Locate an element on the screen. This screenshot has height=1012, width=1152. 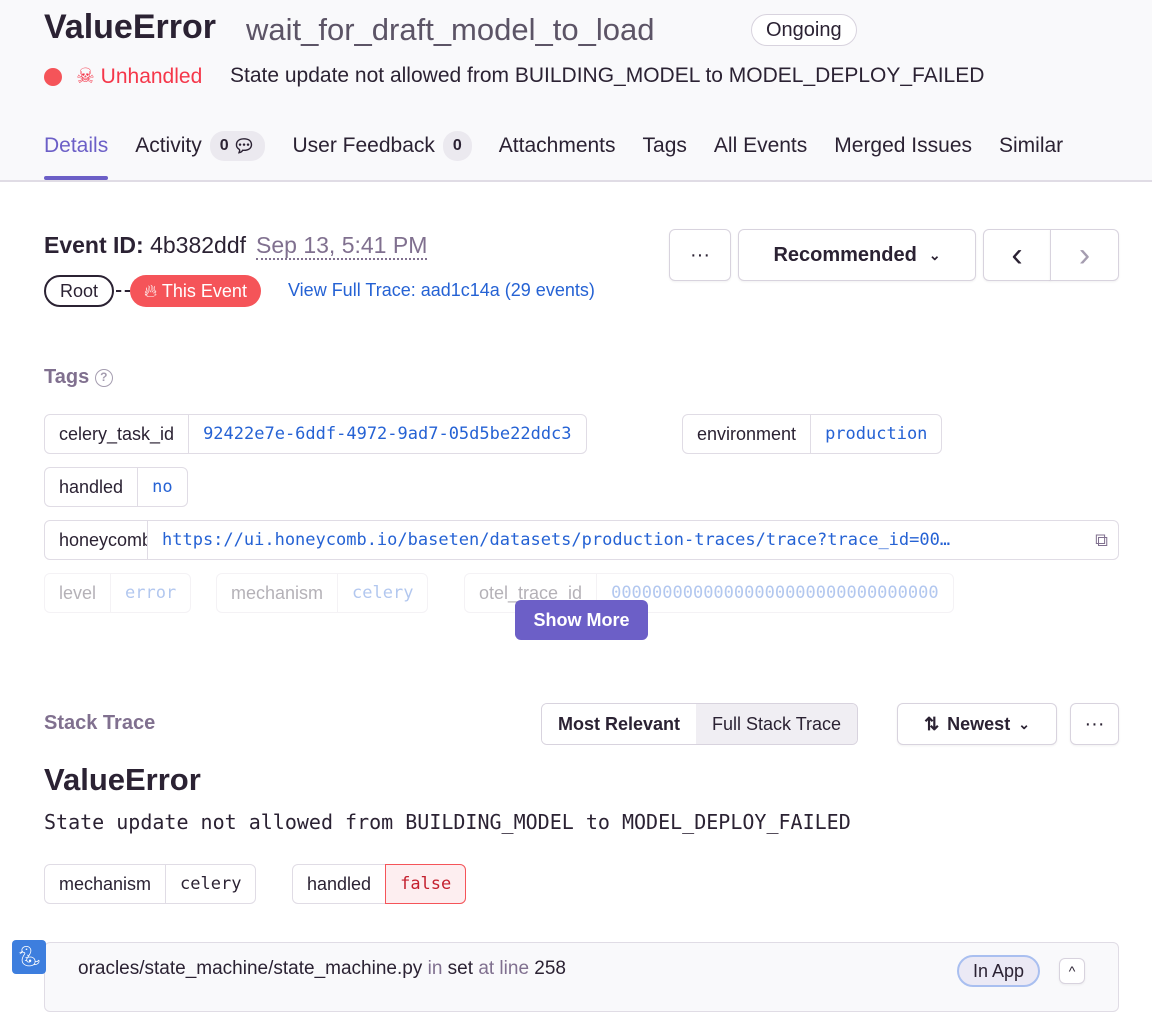
stack-more-button: ··· is located at coordinates (1094, 724).